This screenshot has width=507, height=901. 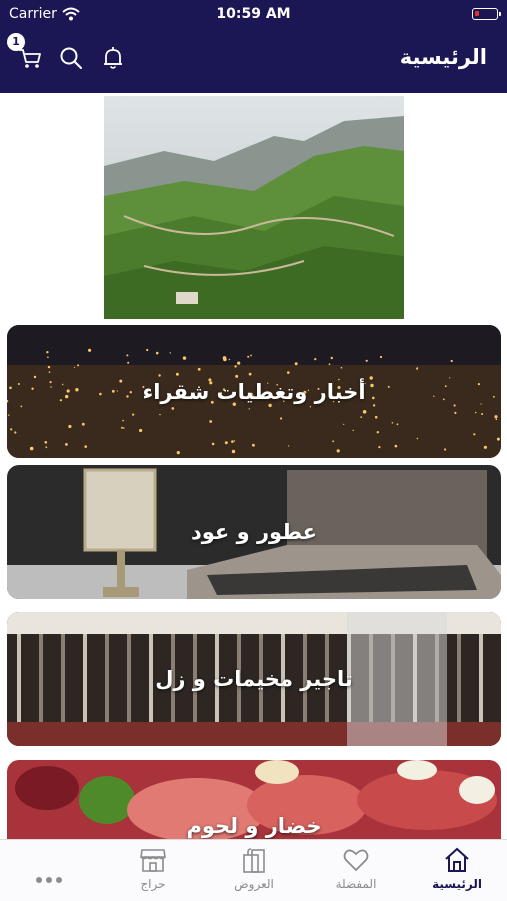 I want to click on tab-label: العروض, so click(x=254, y=884).